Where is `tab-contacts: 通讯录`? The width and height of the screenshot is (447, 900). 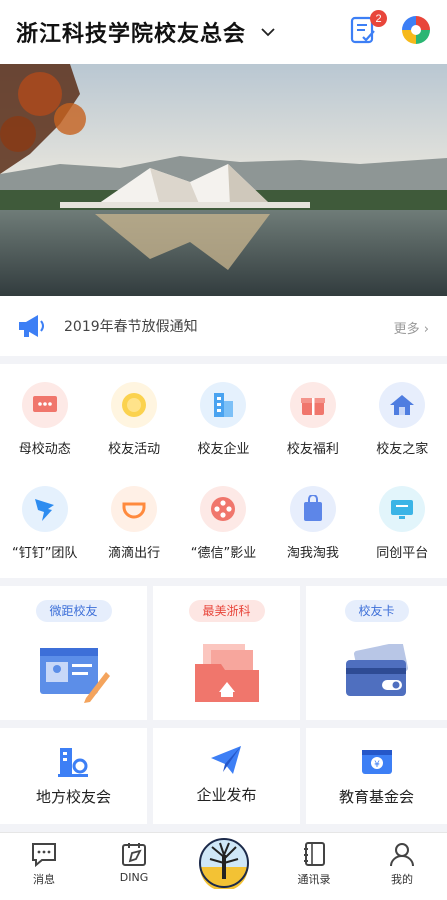 tab-contacts: 通讯录 is located at coordinates (314, 864).